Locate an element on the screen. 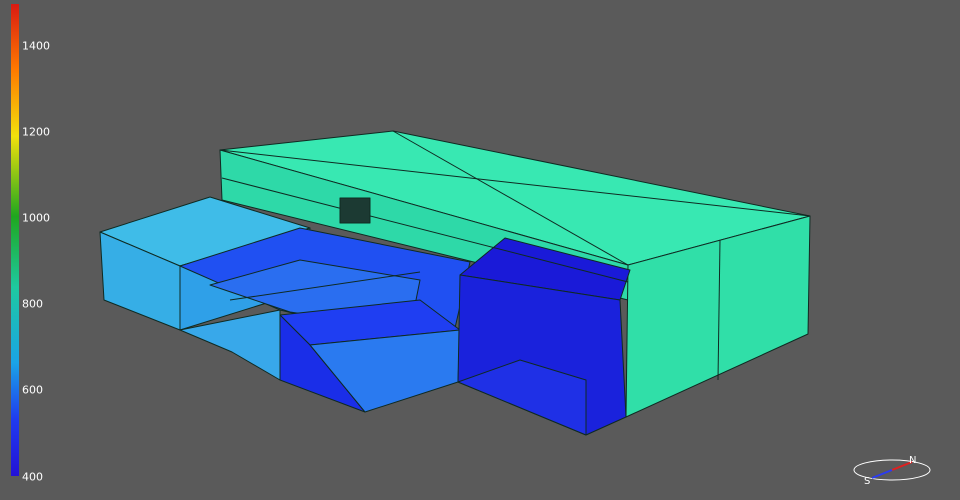  scale-tick-label: 800 is located at coordinates (32, 304).